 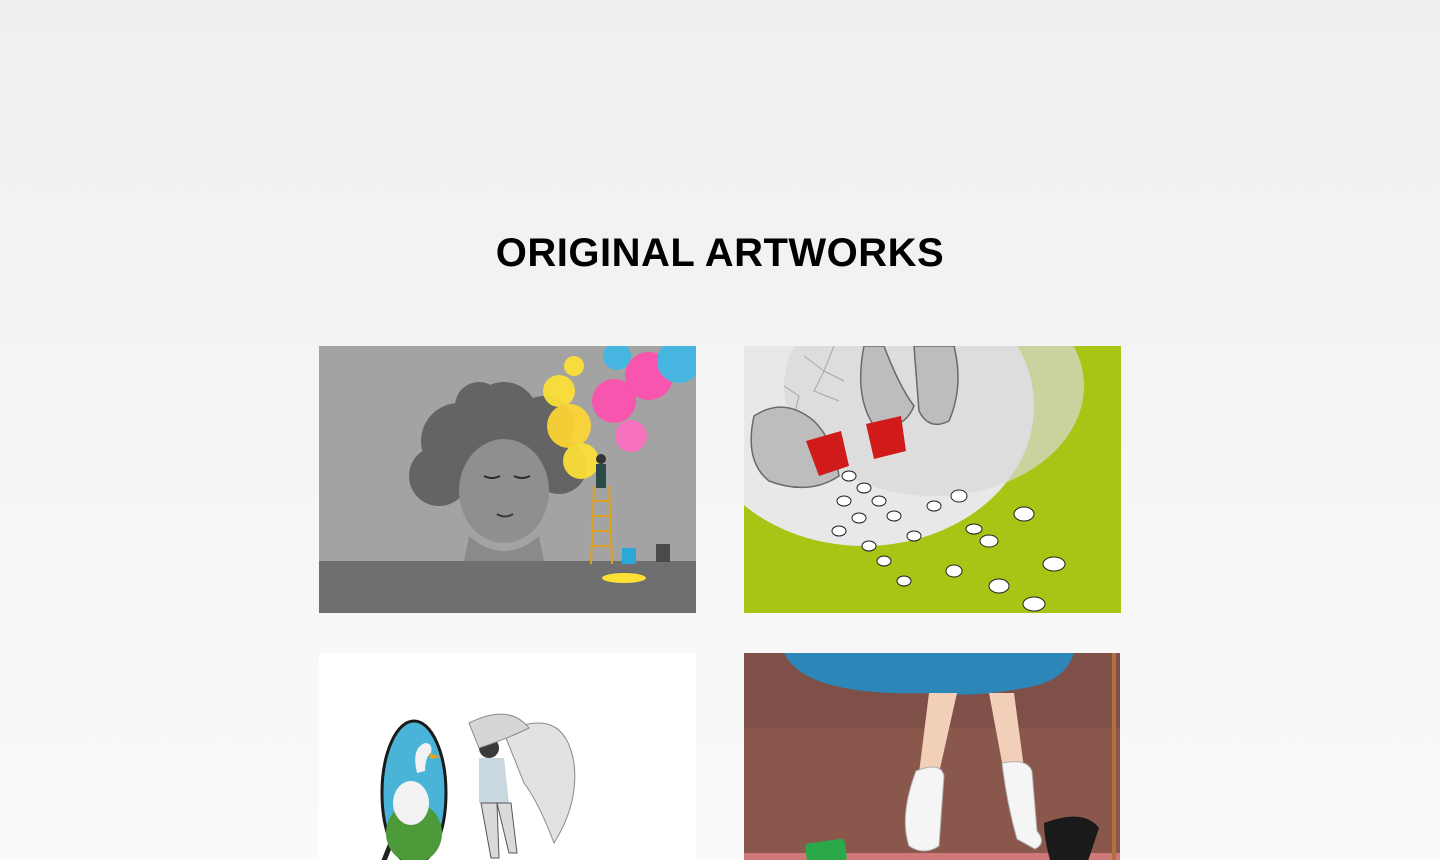 I want to click on artwork-image-legs-socks, so click(x=932, y=756).